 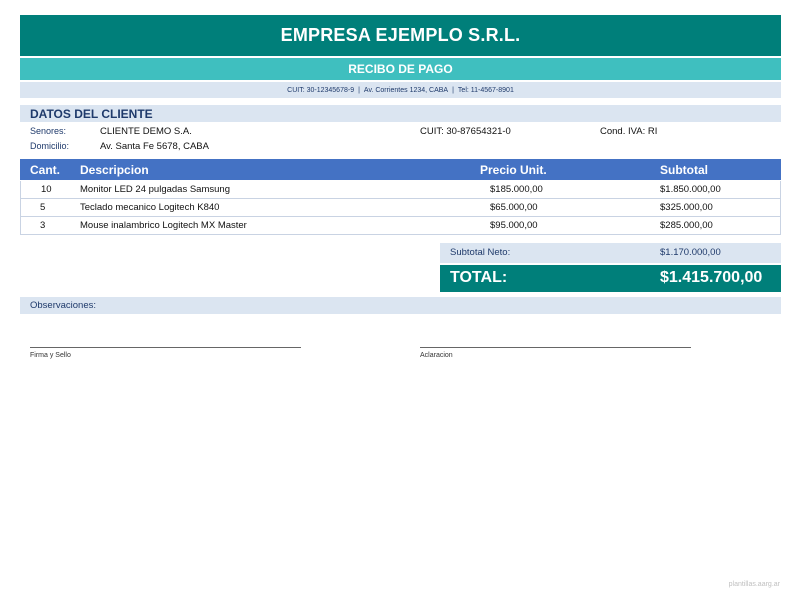 I want to click on client-iva: Cond. IVA: RI, so click(x=629, y=131).